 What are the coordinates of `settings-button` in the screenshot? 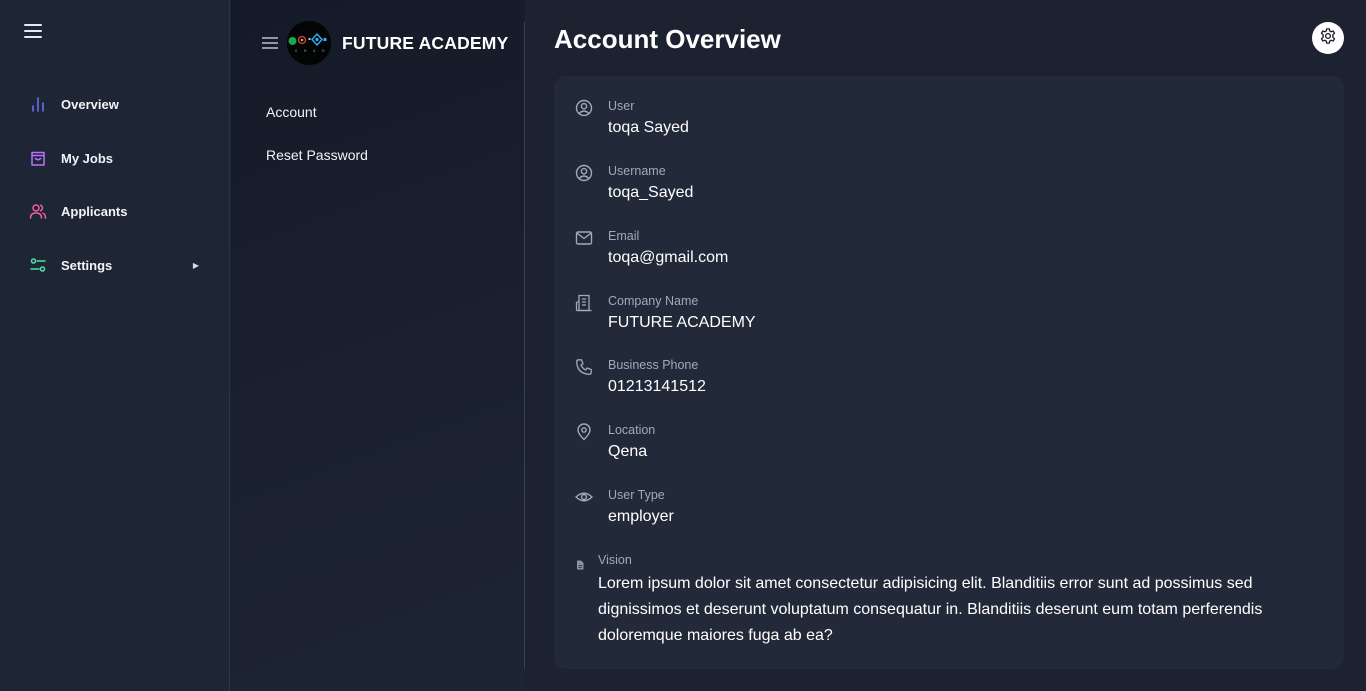 It's located at (1328, 38).